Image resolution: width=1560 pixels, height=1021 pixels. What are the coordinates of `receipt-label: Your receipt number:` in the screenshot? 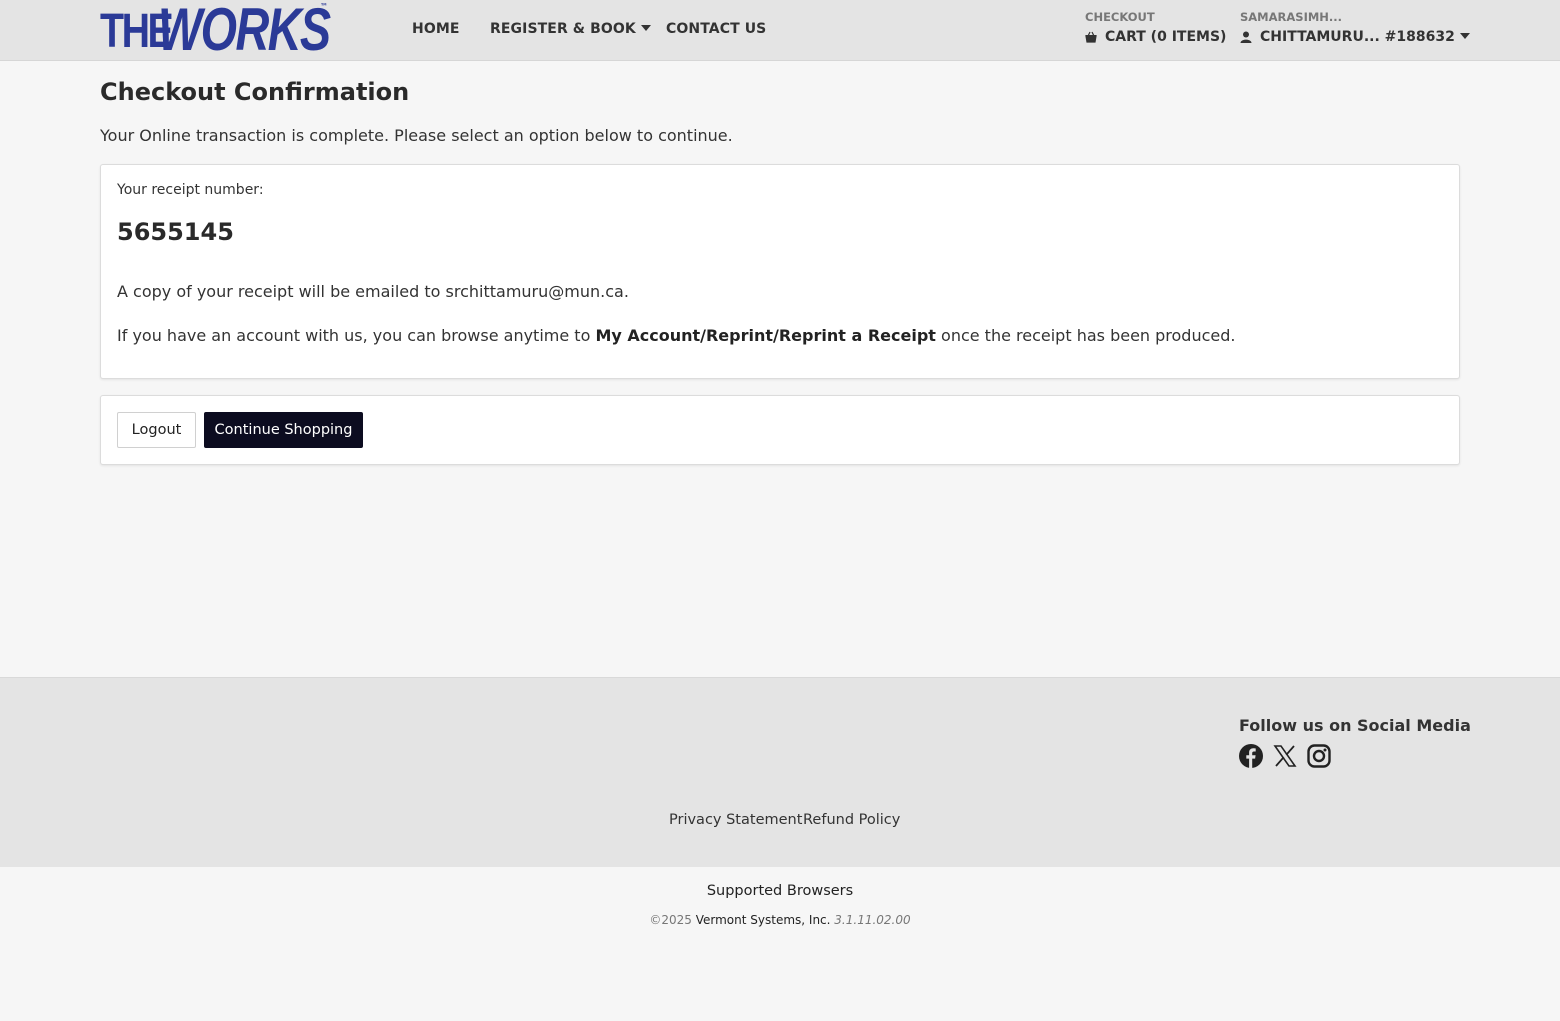 It's located at (190, 190).